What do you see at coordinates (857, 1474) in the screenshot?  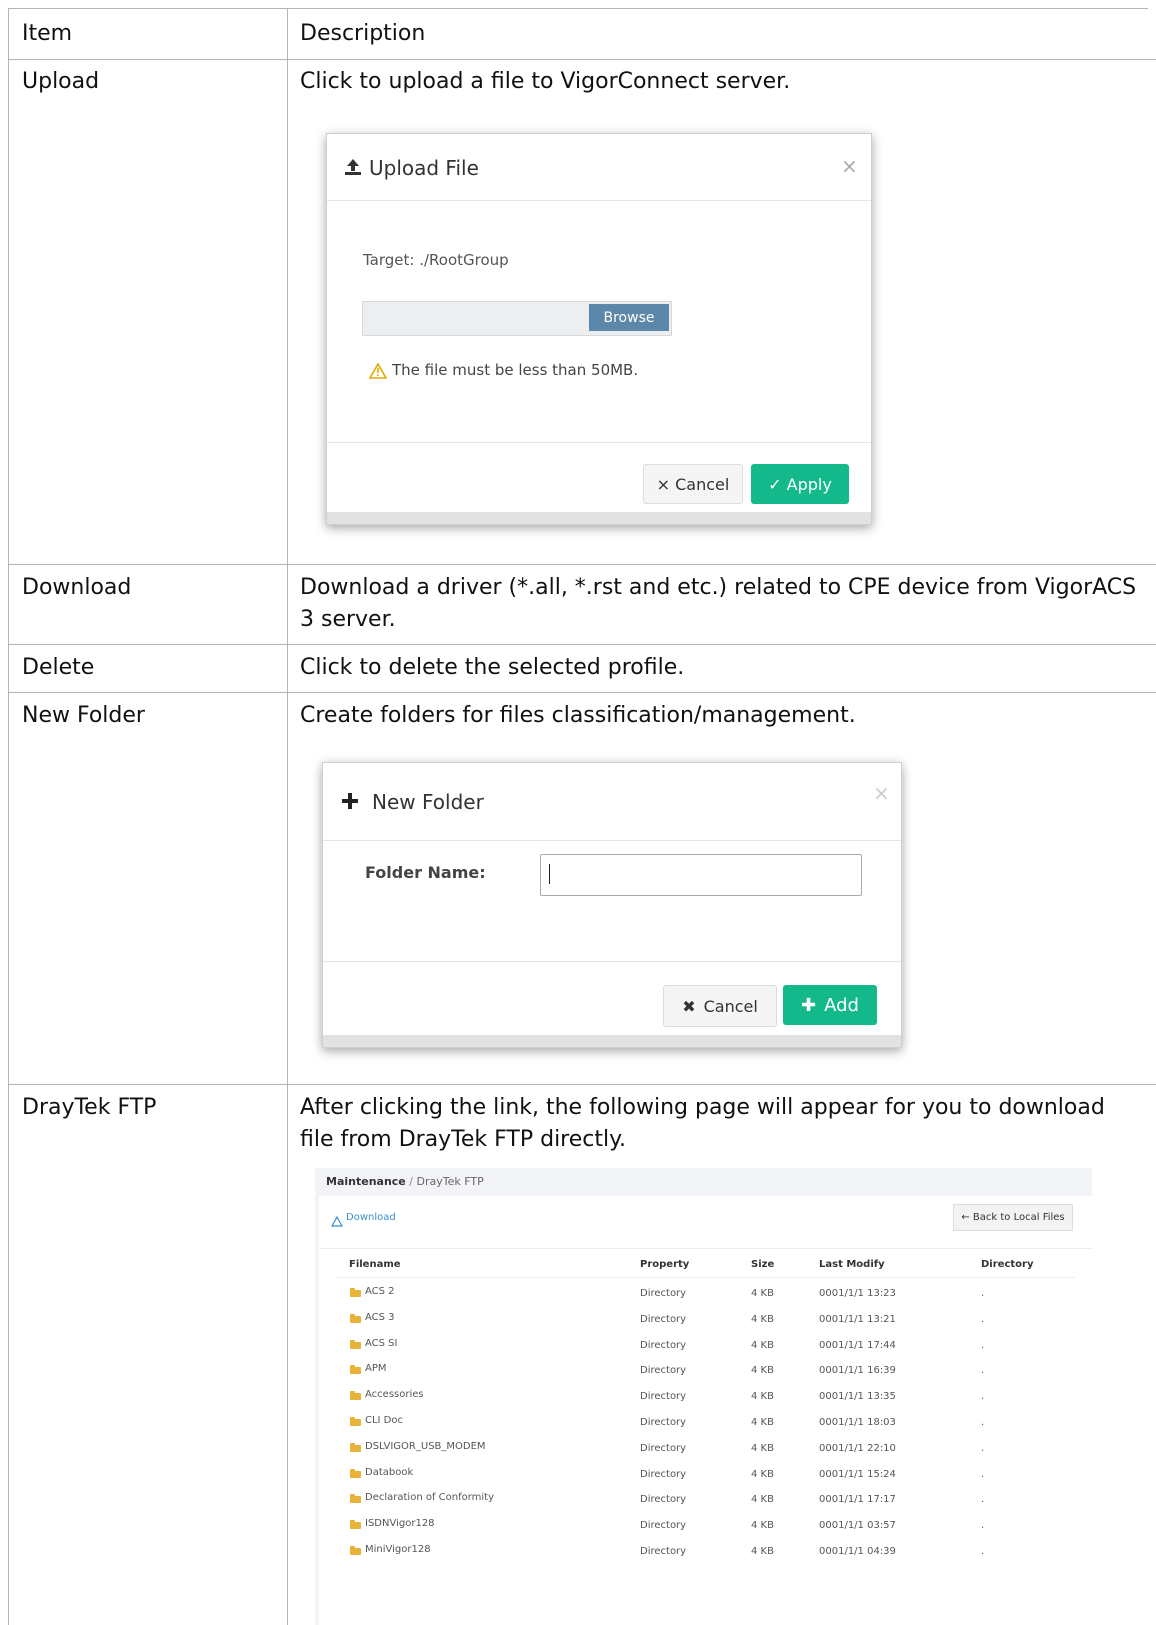 I see `modified-cell: 0001/1/1 15:24` at bounding box center [857, 1474].